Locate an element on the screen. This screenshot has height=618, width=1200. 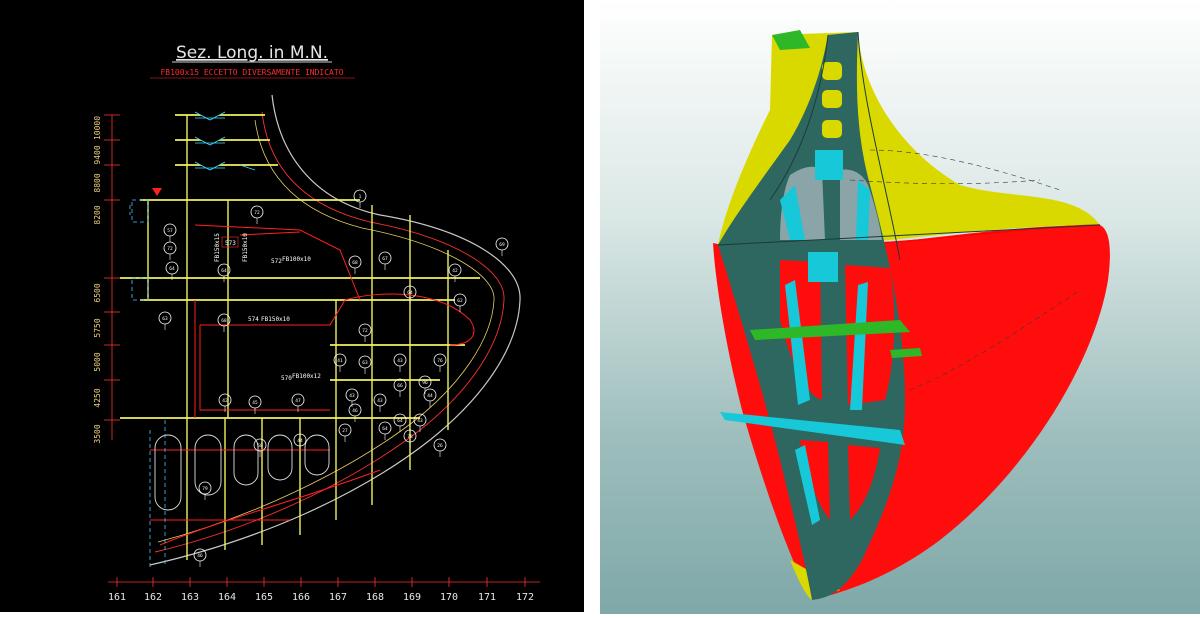
detail-tag: 46 is located at coordinates (355, 412).